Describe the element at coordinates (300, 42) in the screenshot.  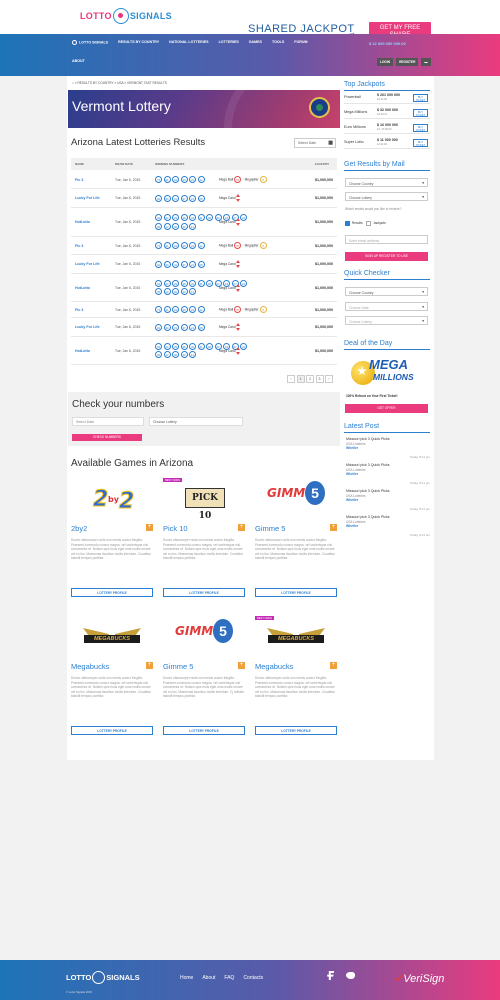
I see `nav-item-forum: FORUM` at that location.